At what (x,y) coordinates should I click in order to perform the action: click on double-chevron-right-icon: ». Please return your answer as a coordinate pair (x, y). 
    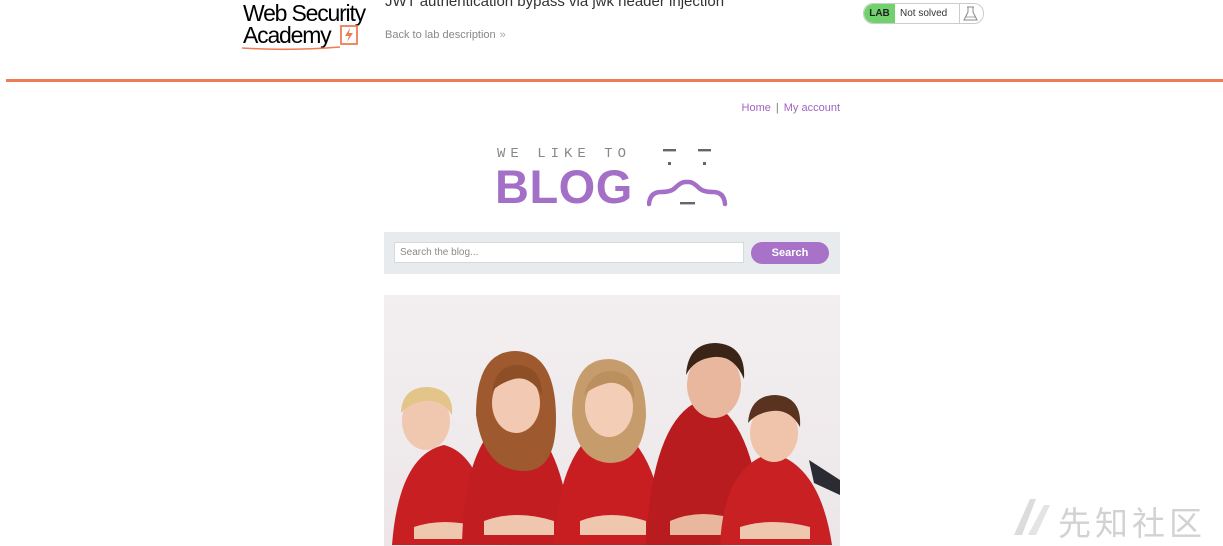
    Looking at the image, I should click on (502, 35).